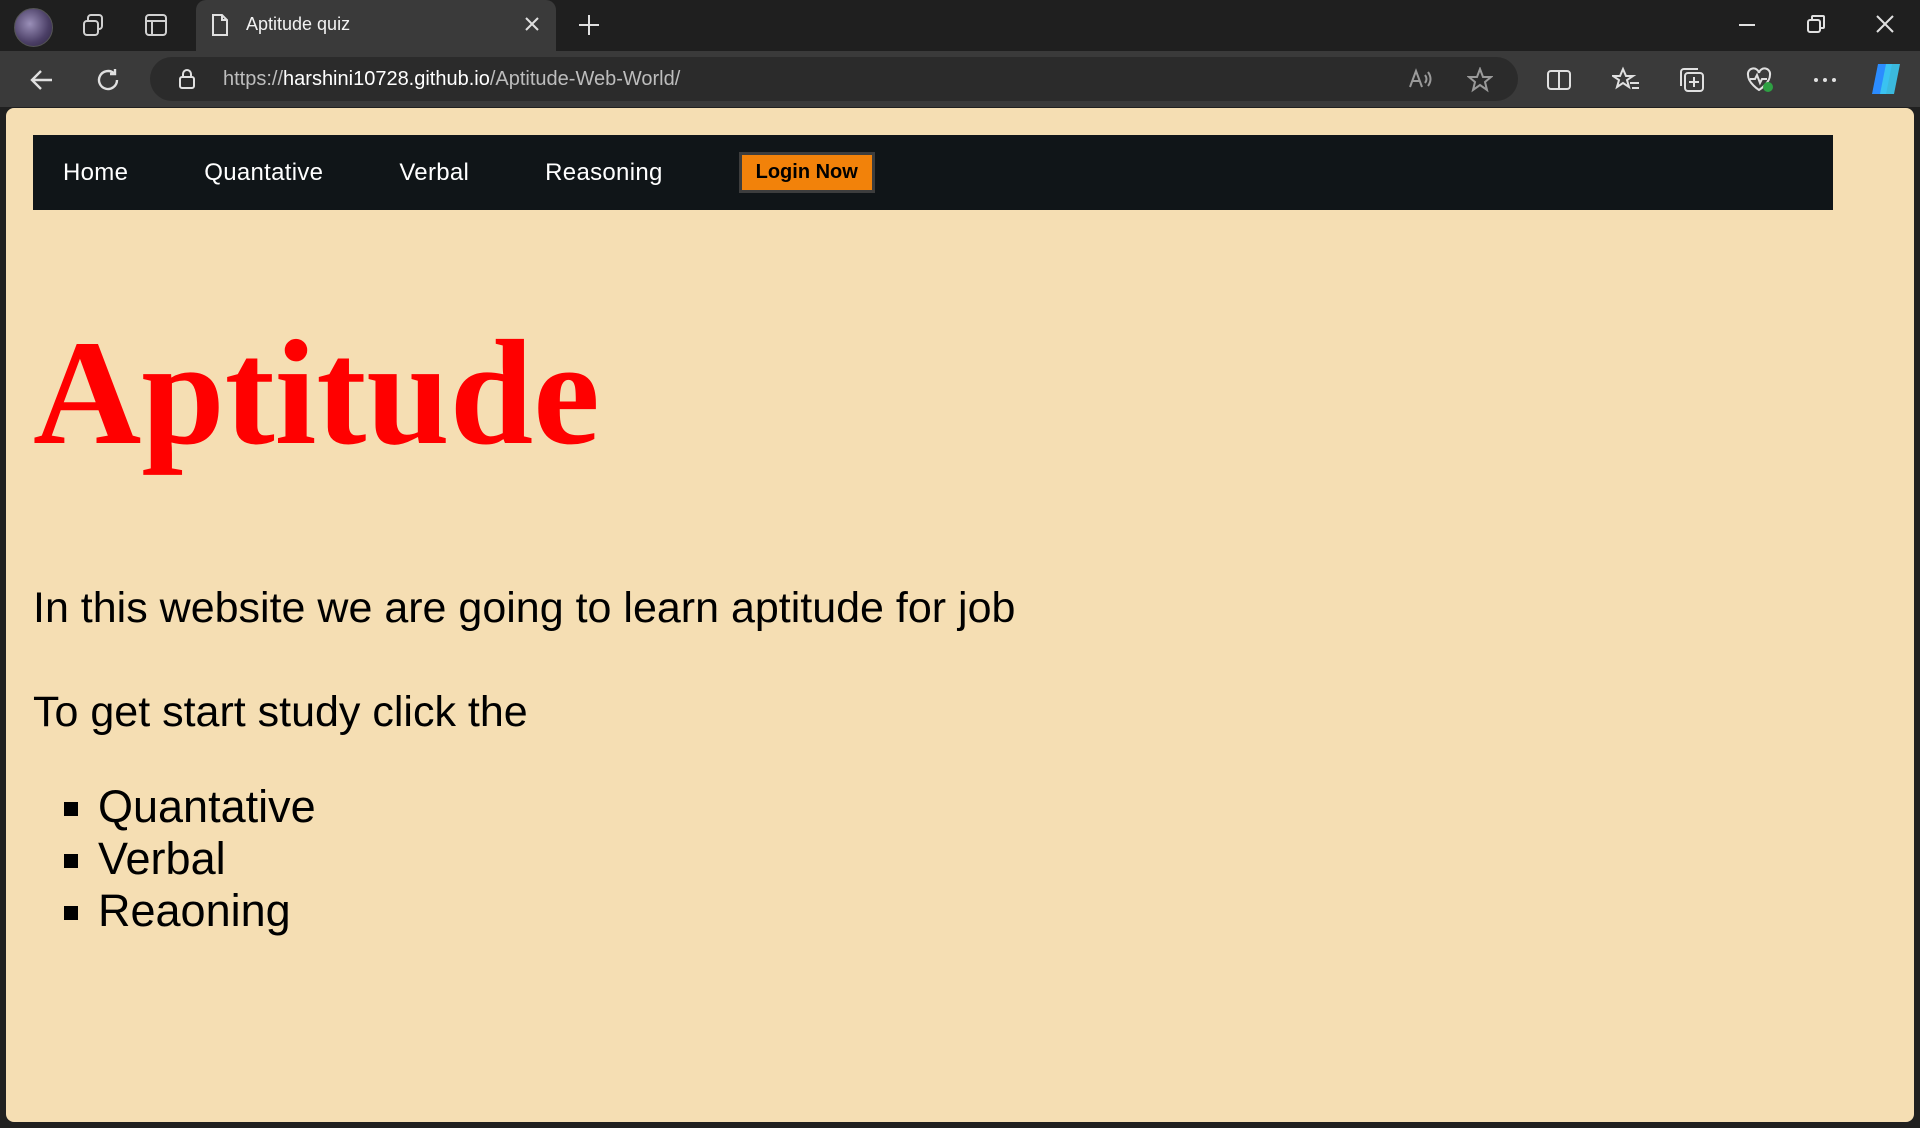 The image size is (1920, 1128). I want to click on nav-reasoning-link: Reasoning, so click(603, 173).